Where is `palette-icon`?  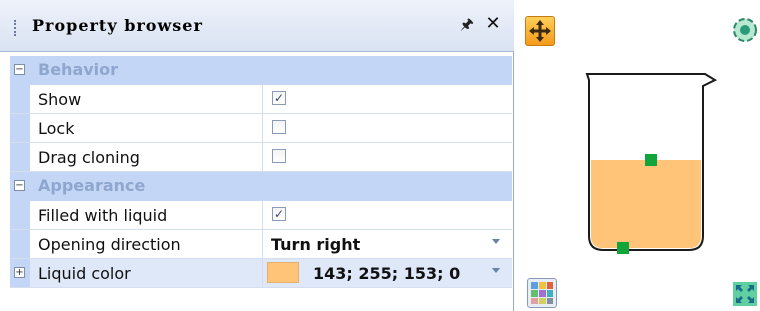 palette-icon is located at coordinates (542, 293).